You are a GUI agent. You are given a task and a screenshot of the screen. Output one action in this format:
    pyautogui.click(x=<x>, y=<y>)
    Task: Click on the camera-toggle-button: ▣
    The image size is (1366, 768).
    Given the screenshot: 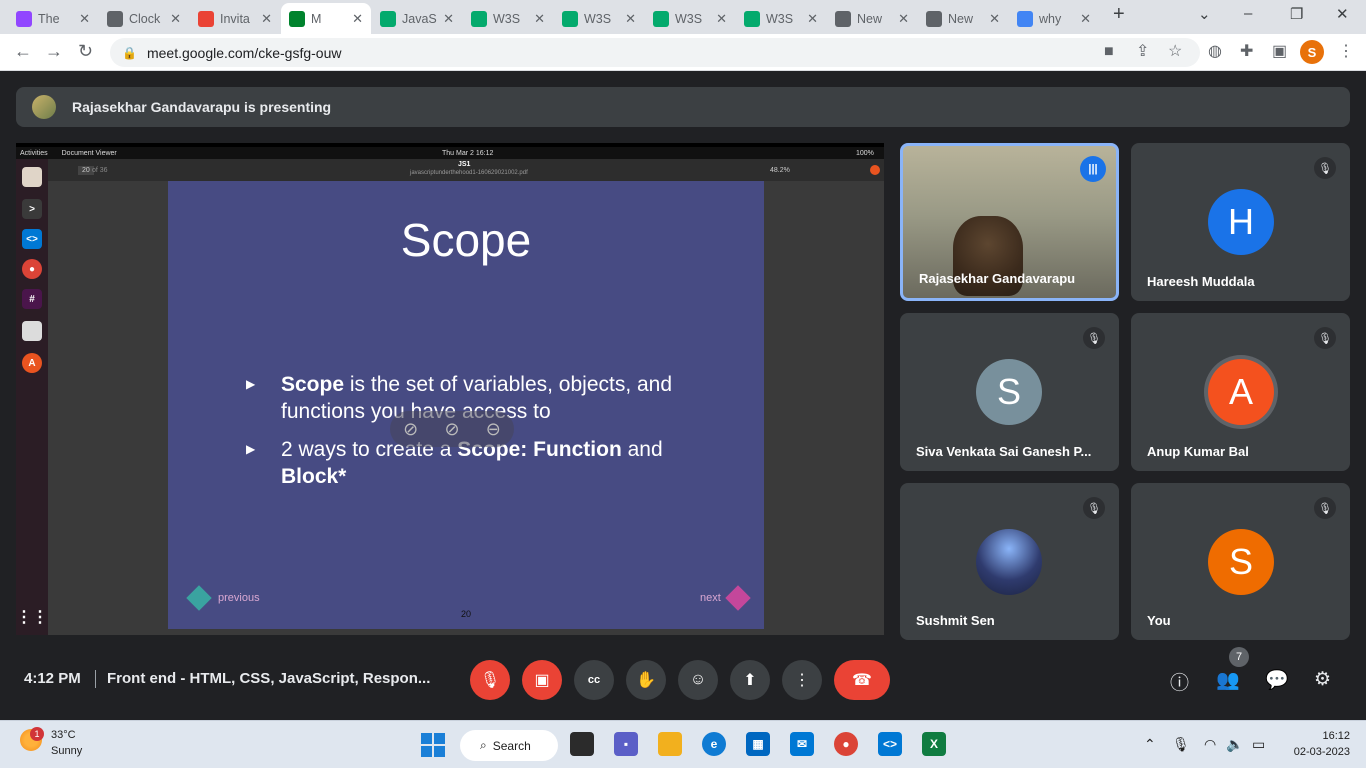 What is the action you would take?
    pyautogui.click(x=542, y=680)
    